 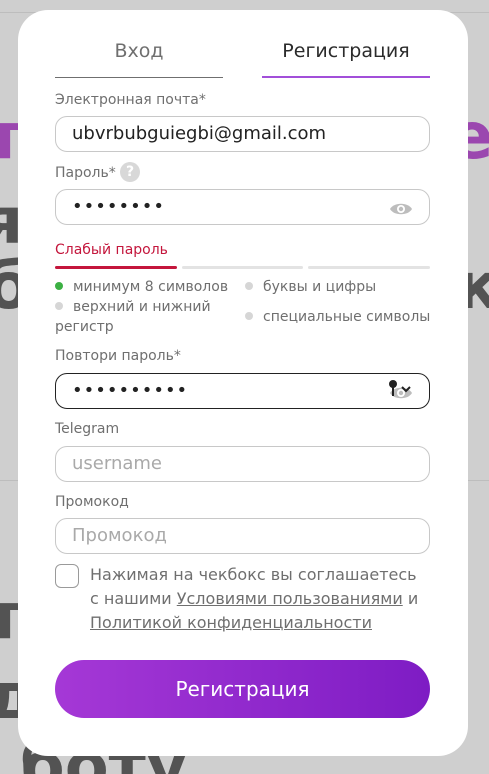 What do you see at coordinates (231, 622) in the screenshot?
I see `privacy-link: Политикой конфиденциальности` at bounding box center [231, 622].